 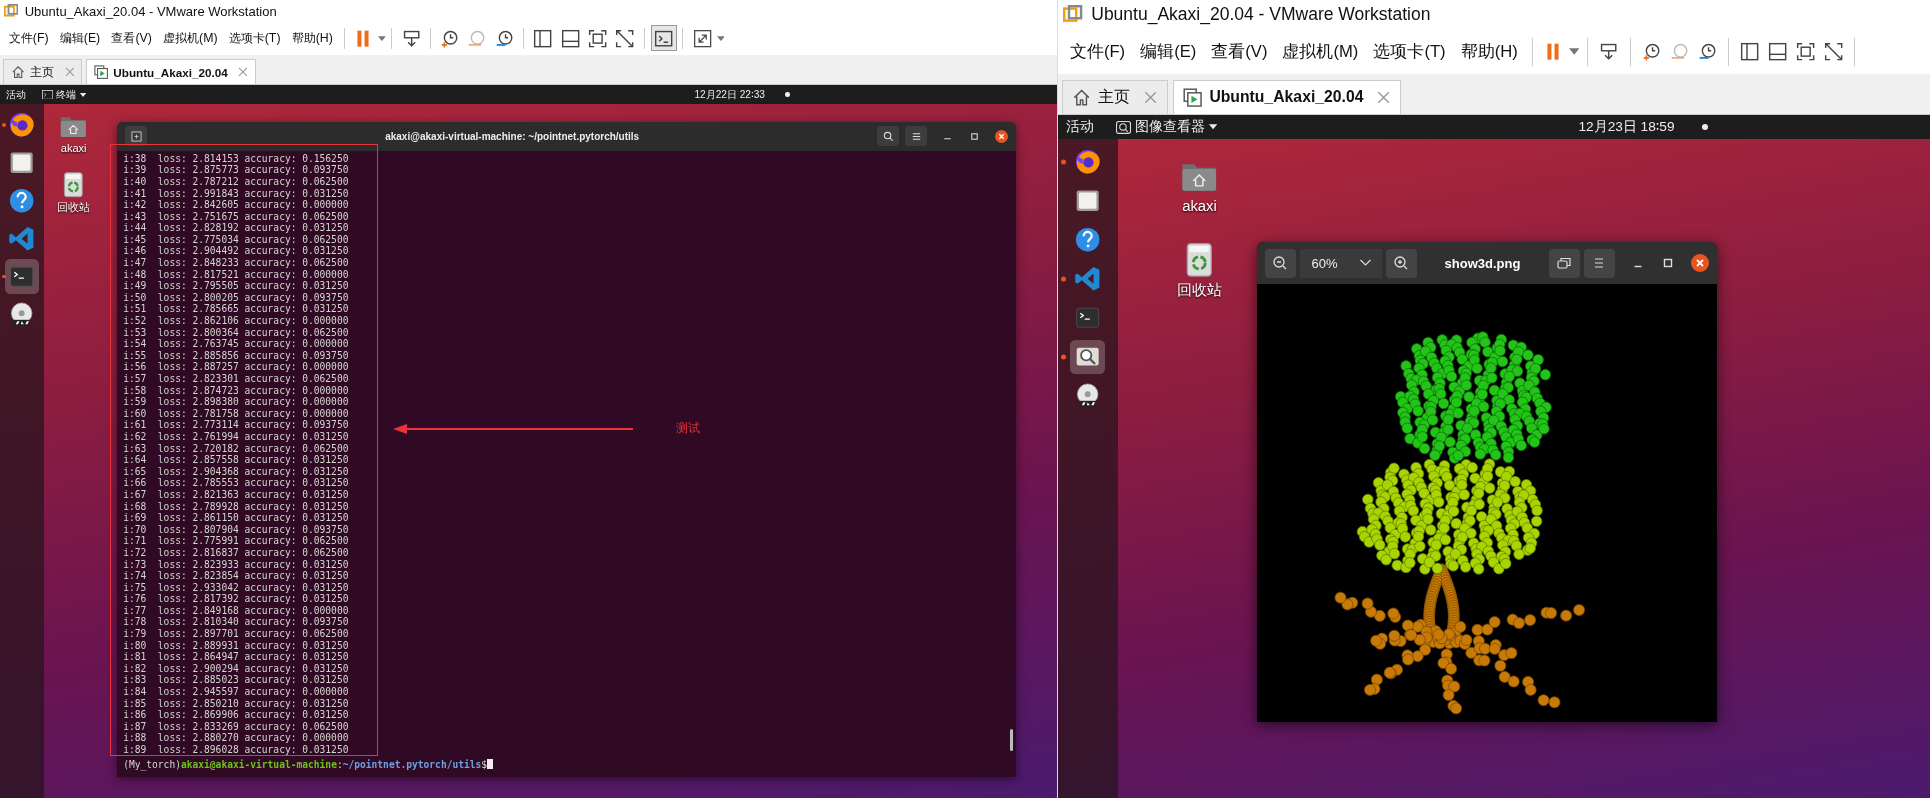 I want to click on terminal-line: i:51 loss: 2.785665 accuracy: 0.031250, so click(x=236, y=309).